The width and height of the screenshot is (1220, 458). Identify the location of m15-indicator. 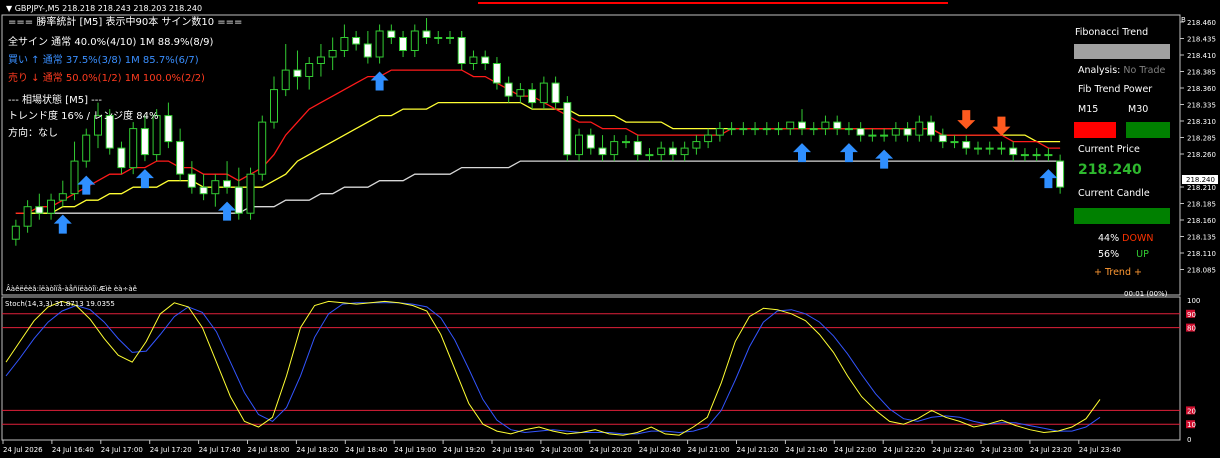
(1095, 130).